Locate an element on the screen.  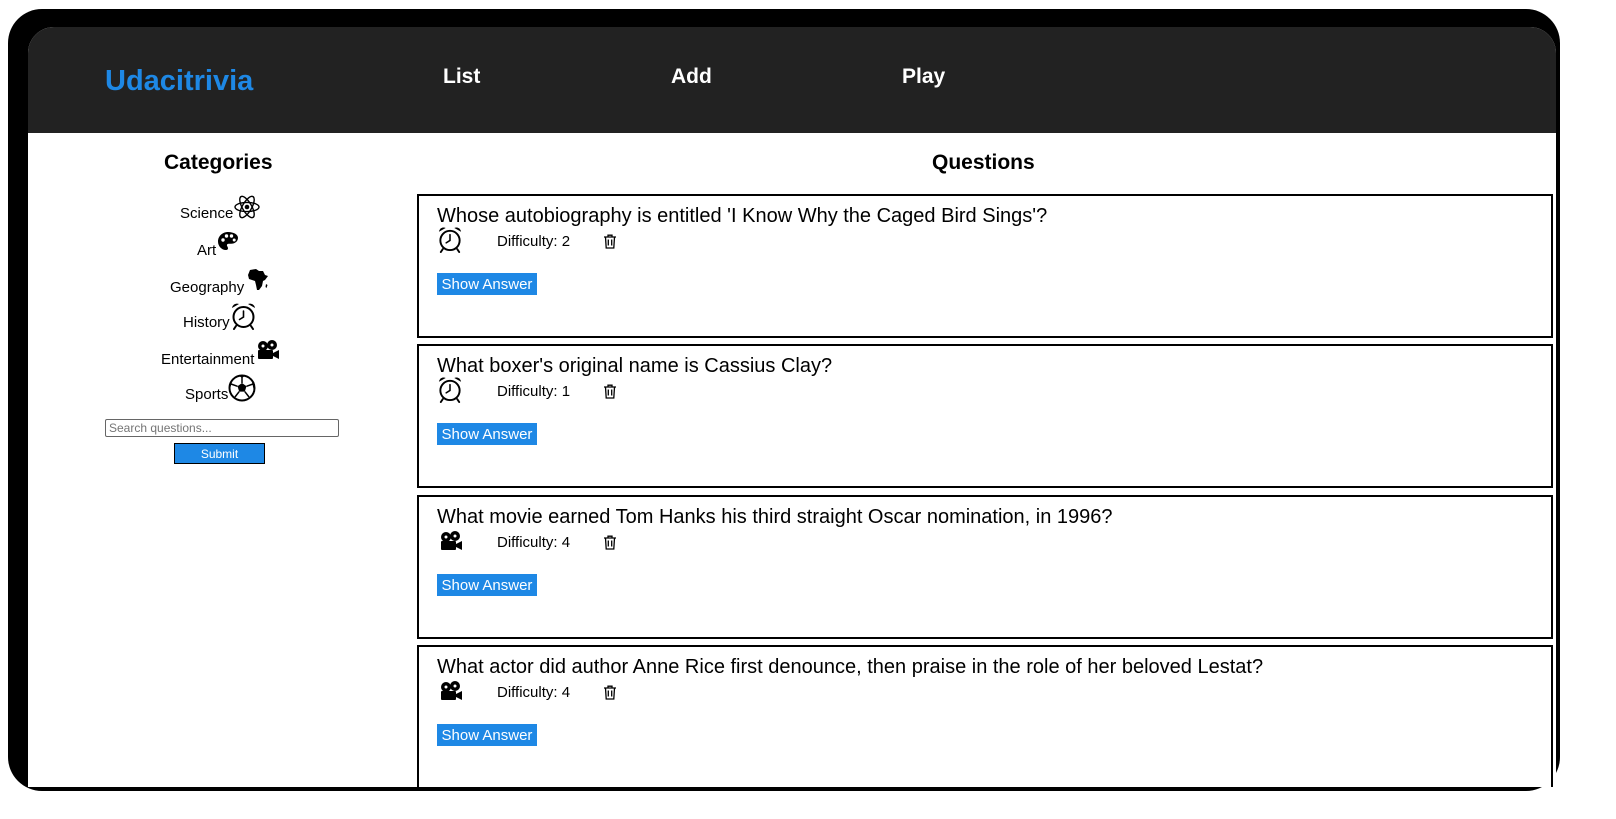
category-history: History is located at coordinates (220, 316).